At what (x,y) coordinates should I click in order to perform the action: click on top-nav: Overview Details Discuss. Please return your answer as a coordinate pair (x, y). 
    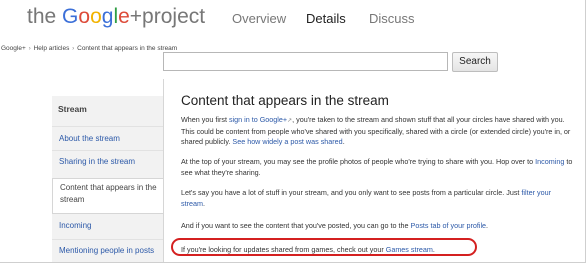
    Looking at the image, I should click on (292, 21).